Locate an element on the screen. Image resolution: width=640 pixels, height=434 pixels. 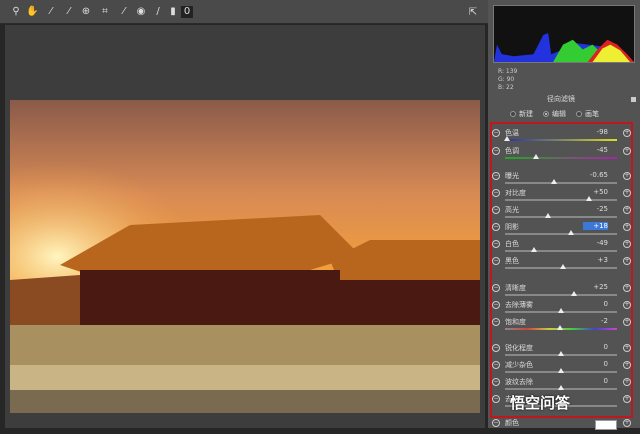
radio-icon is located at coordinates (579, 114).